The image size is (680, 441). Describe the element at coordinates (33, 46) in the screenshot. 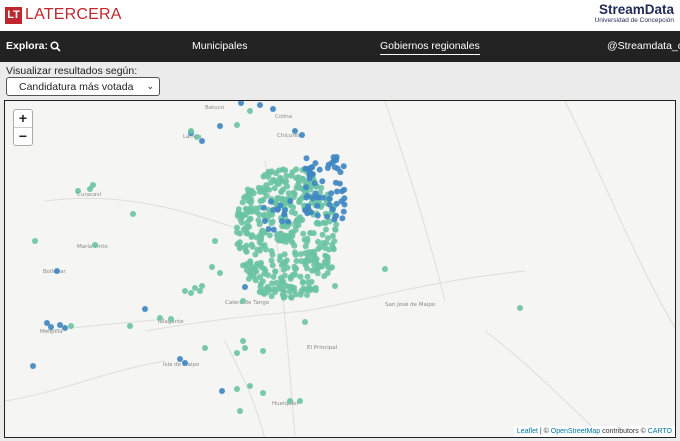

I see `explora-button: Explora:` at that location.